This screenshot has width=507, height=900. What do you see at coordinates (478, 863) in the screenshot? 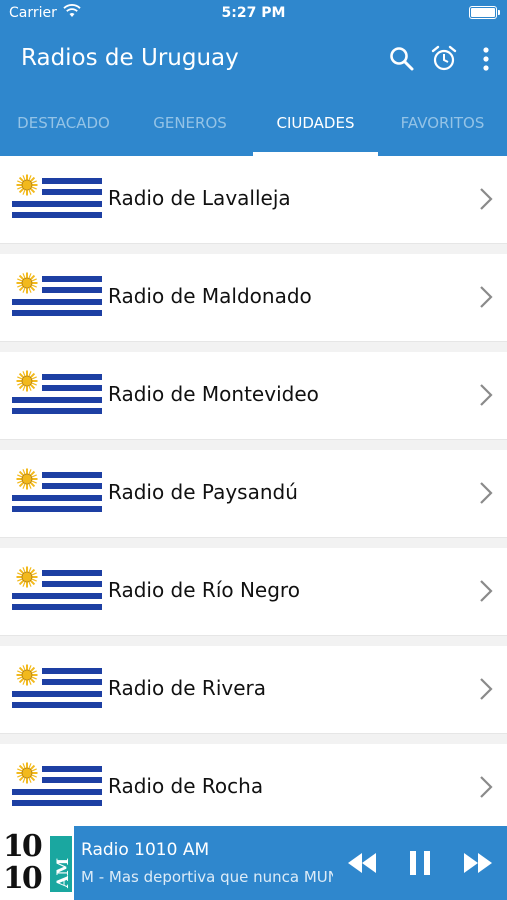
I see `fast-forward-button` at bounding box center [478, 863].